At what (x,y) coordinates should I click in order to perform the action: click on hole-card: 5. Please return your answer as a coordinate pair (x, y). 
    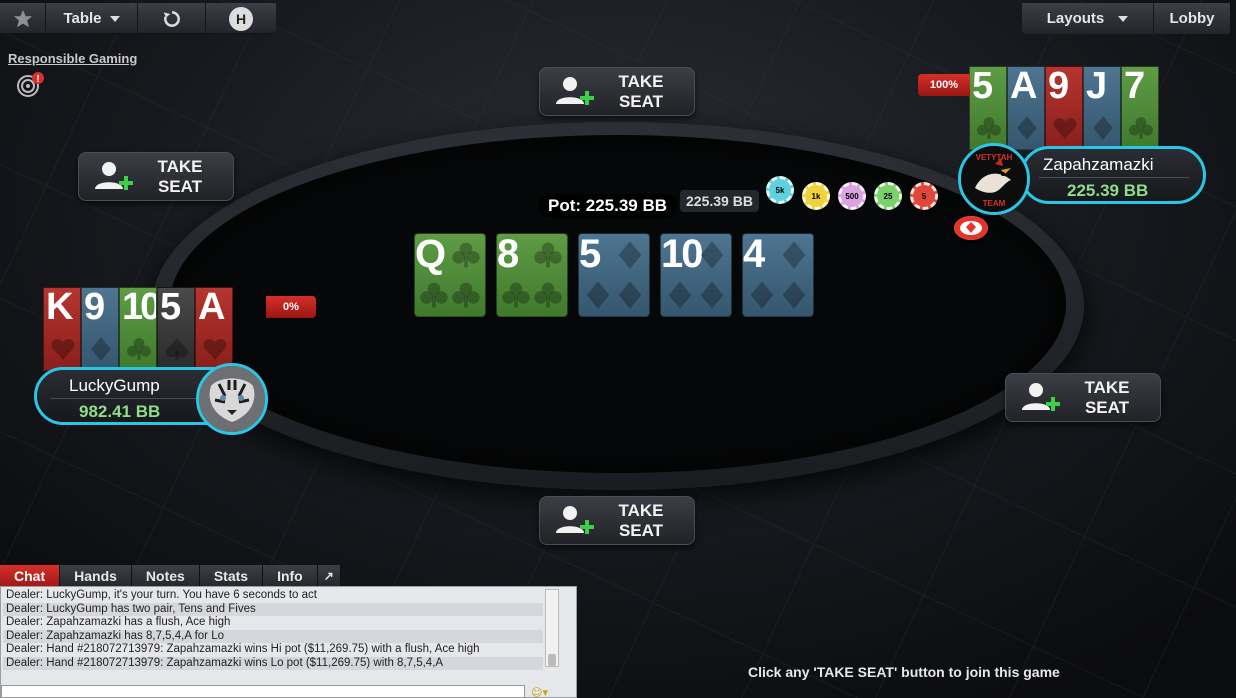
    Looking at the image, I should click on (988, 108).